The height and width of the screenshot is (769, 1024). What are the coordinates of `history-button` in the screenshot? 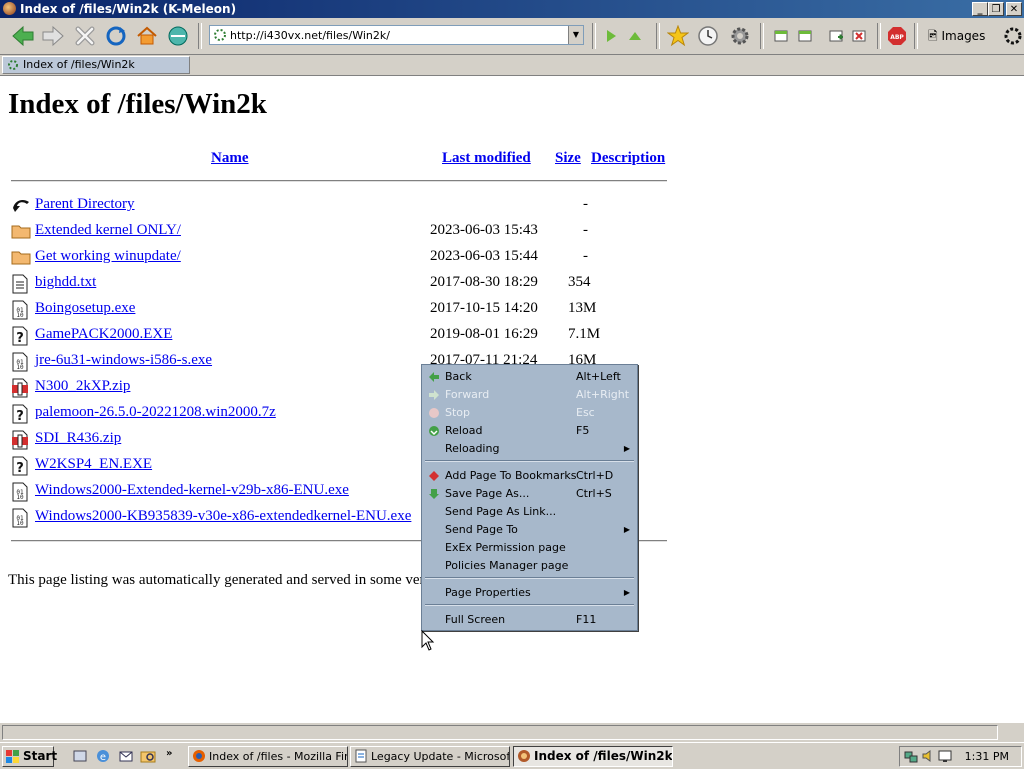 It's located at (708, 36).